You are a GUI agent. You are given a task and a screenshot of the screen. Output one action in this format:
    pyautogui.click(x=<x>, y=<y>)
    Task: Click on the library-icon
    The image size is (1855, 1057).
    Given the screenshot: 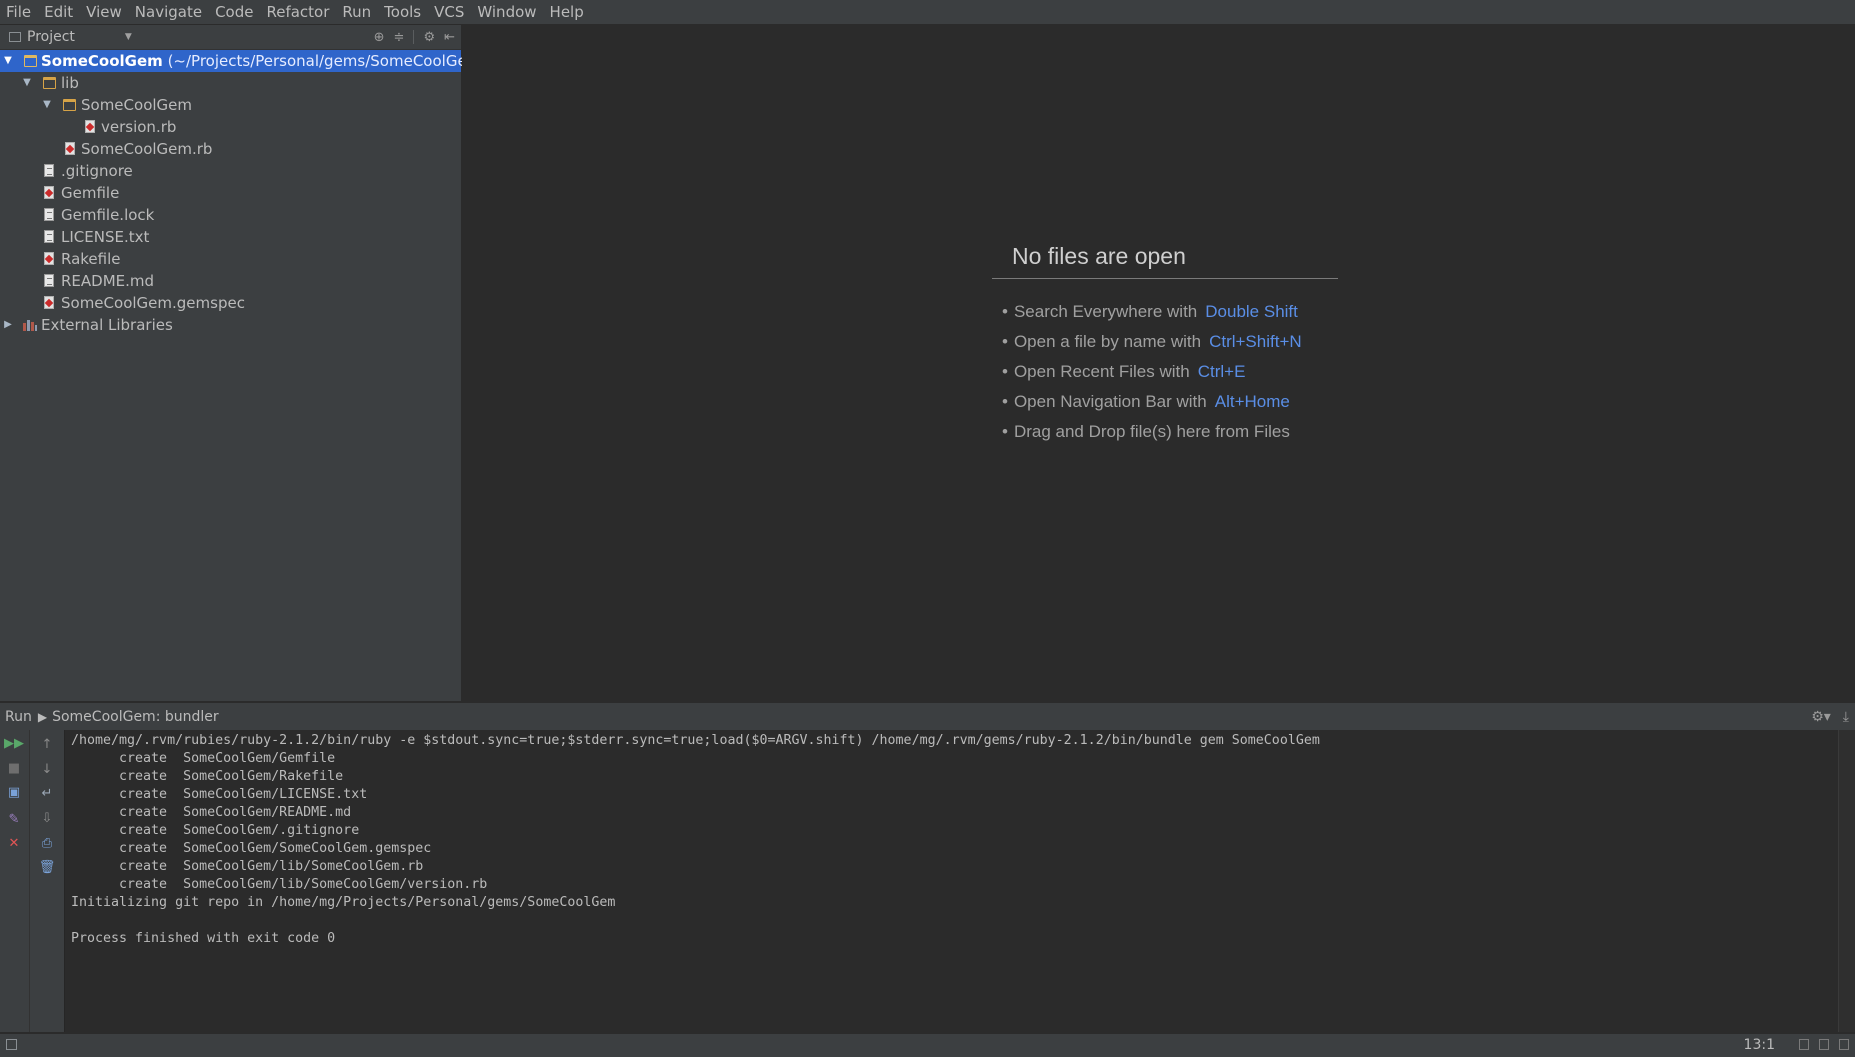 What is the action you would take?
    pyautogui.click(x=30, y=325)
    